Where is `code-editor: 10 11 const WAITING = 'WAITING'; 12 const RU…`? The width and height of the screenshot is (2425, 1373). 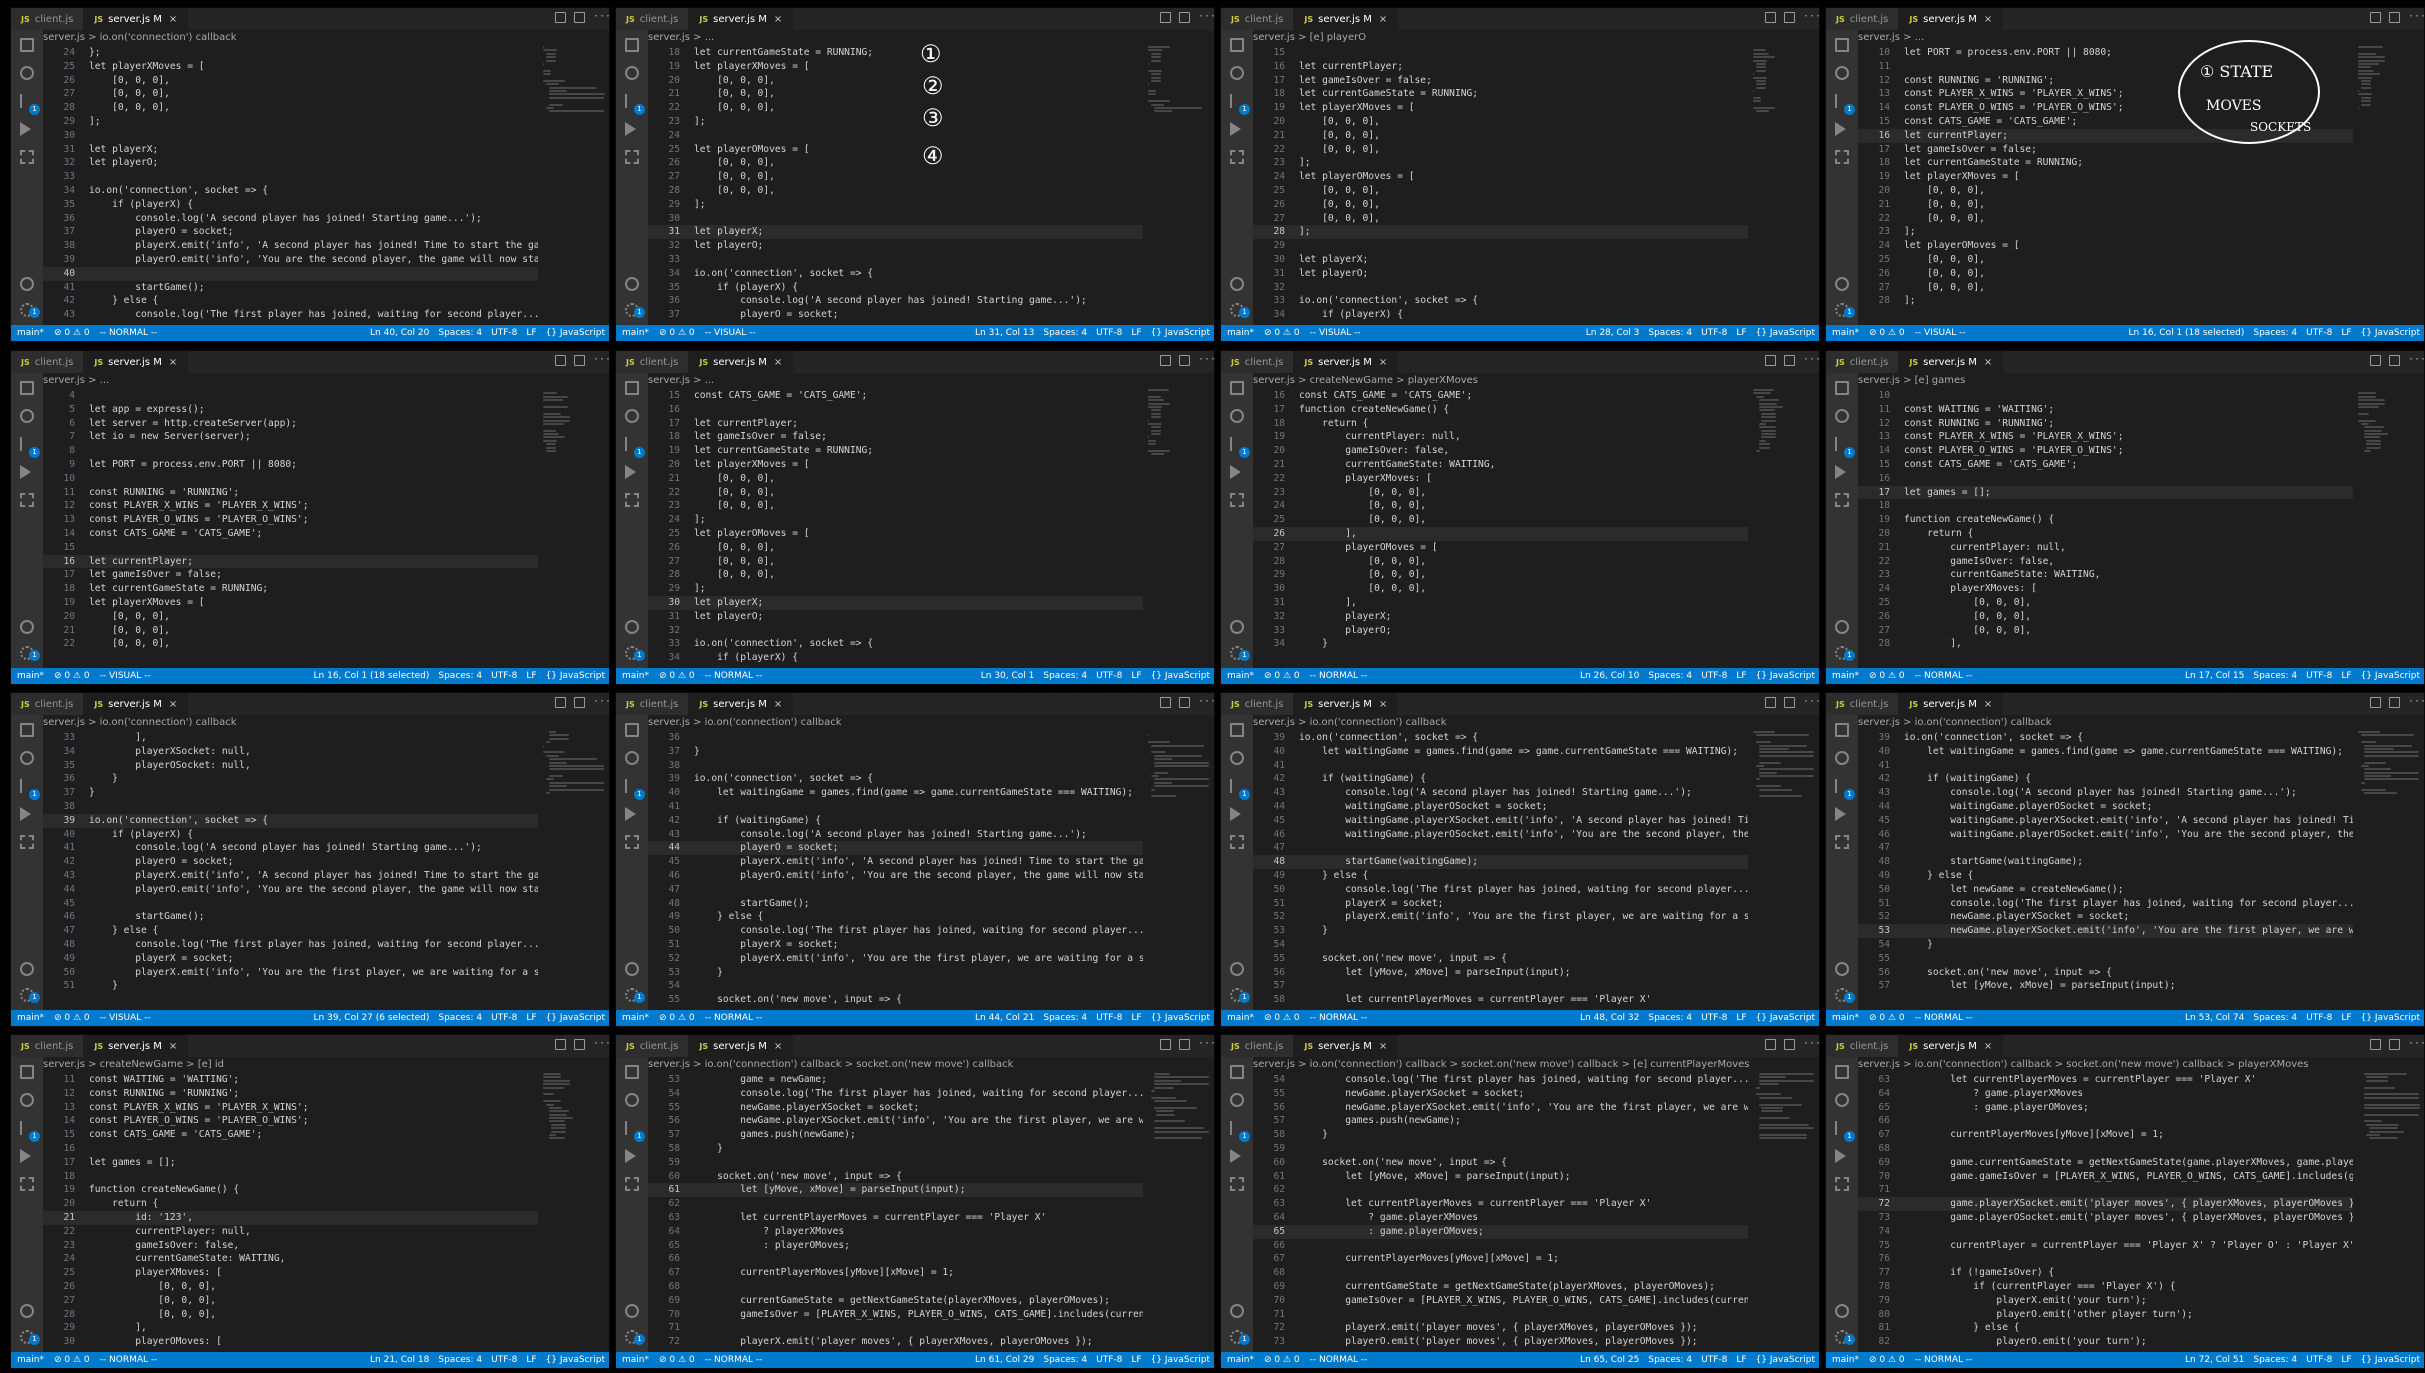
code-editor: 10 11 const WAITING = 'WAITING'; 12 const RU… is located at coordinates (2105, 528).